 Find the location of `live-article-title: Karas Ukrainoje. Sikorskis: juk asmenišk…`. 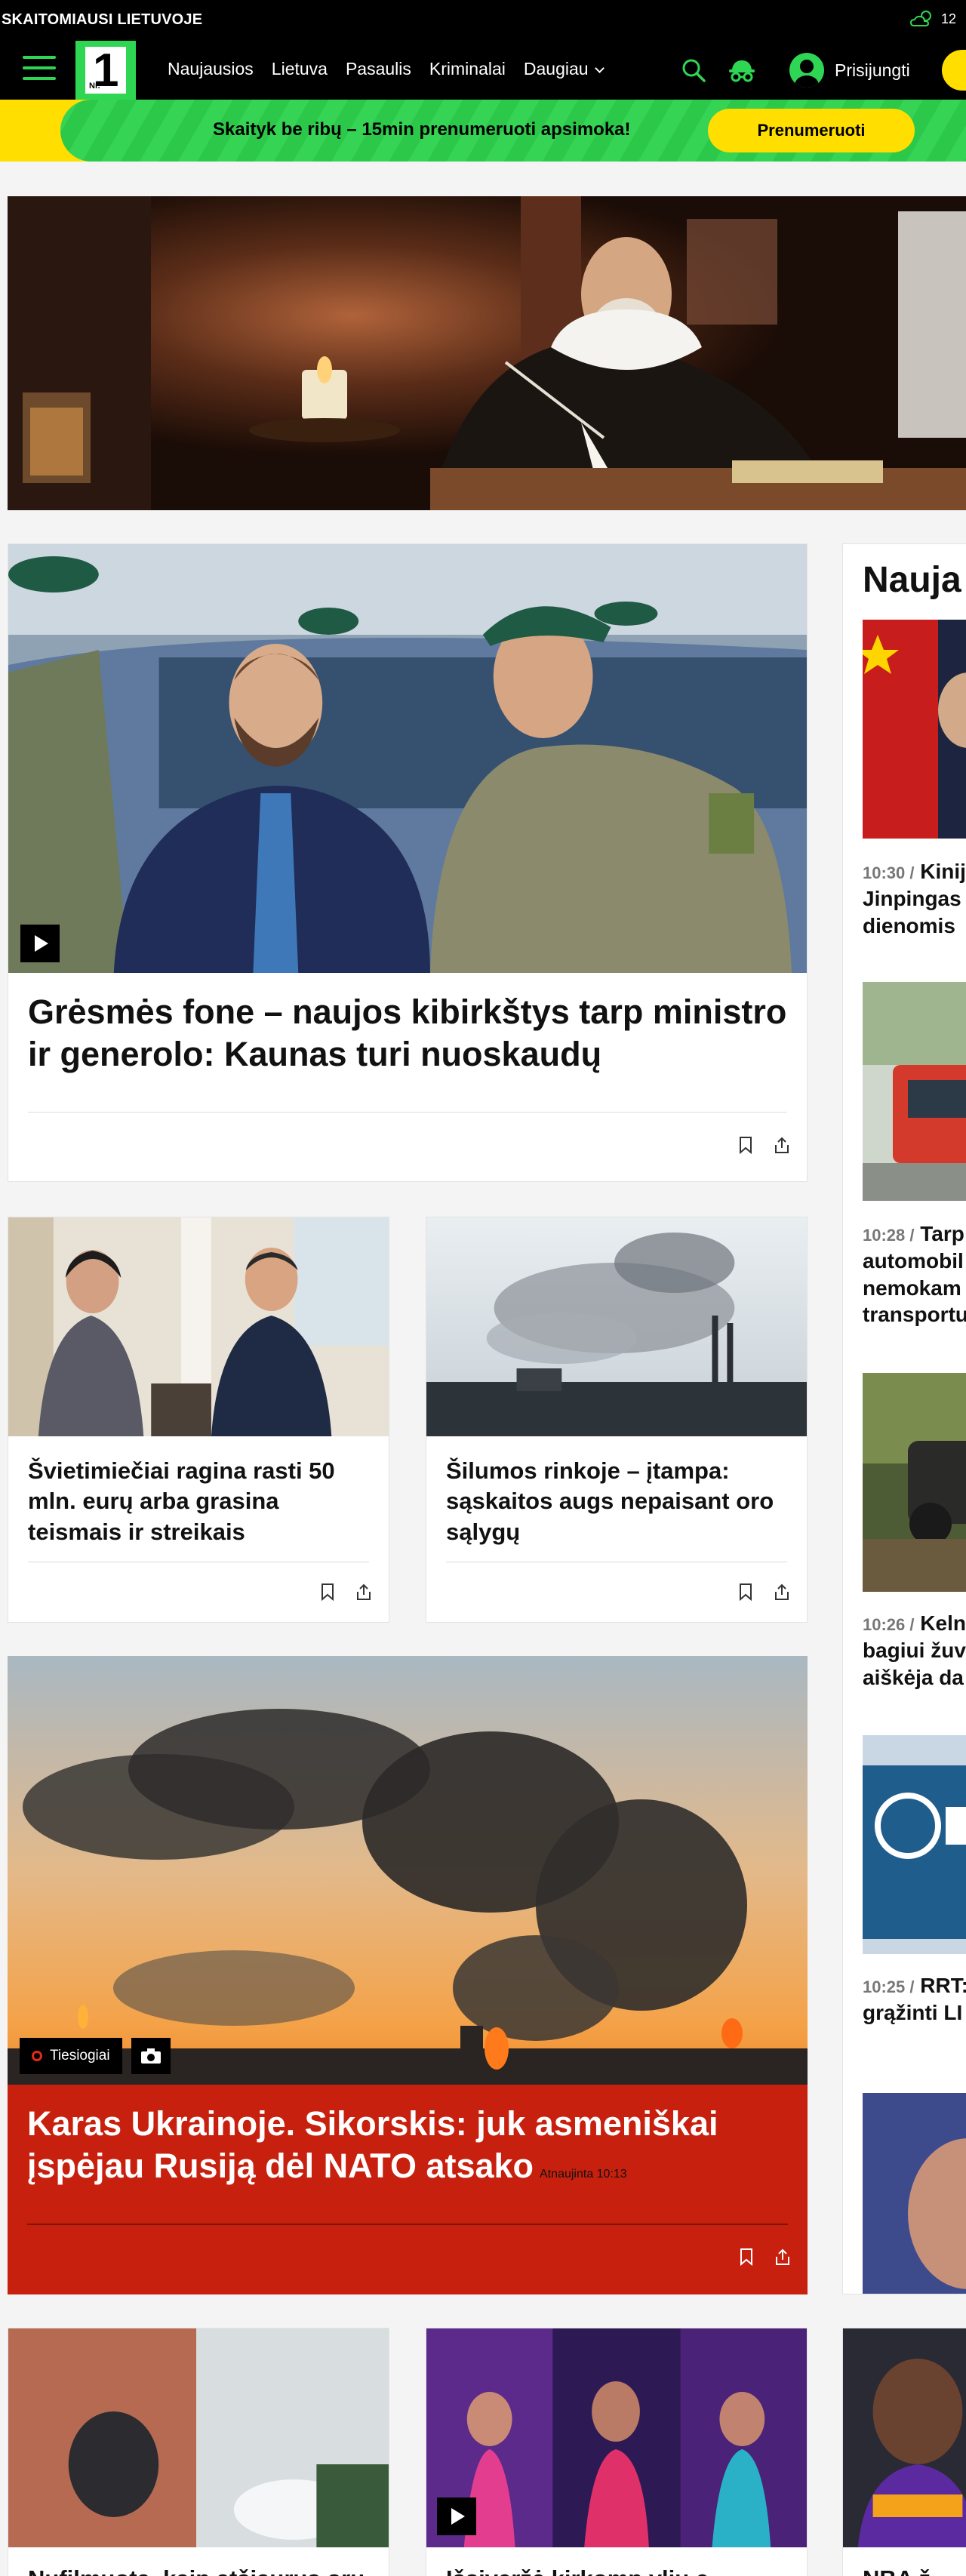

live-article-title: Karas Ukrainoje. Sikorskis: juk asmenišk… is located at coordinates (404, 2145).